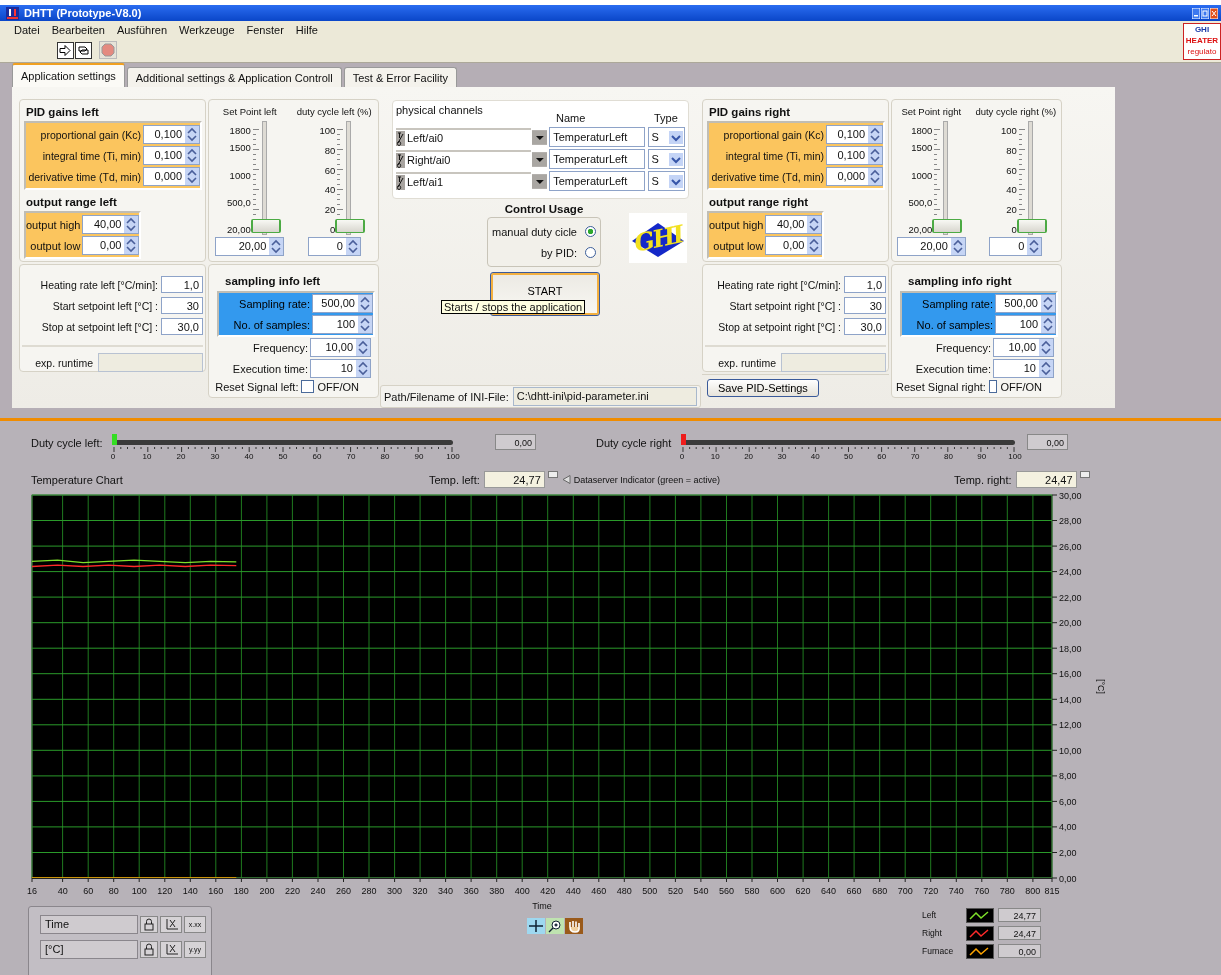 The image size is (1221, 975). What do you see at coordinates (463, 137) in the screenshot?
I see `channel-select: Left/ai0` at bounding box center [463, 137].